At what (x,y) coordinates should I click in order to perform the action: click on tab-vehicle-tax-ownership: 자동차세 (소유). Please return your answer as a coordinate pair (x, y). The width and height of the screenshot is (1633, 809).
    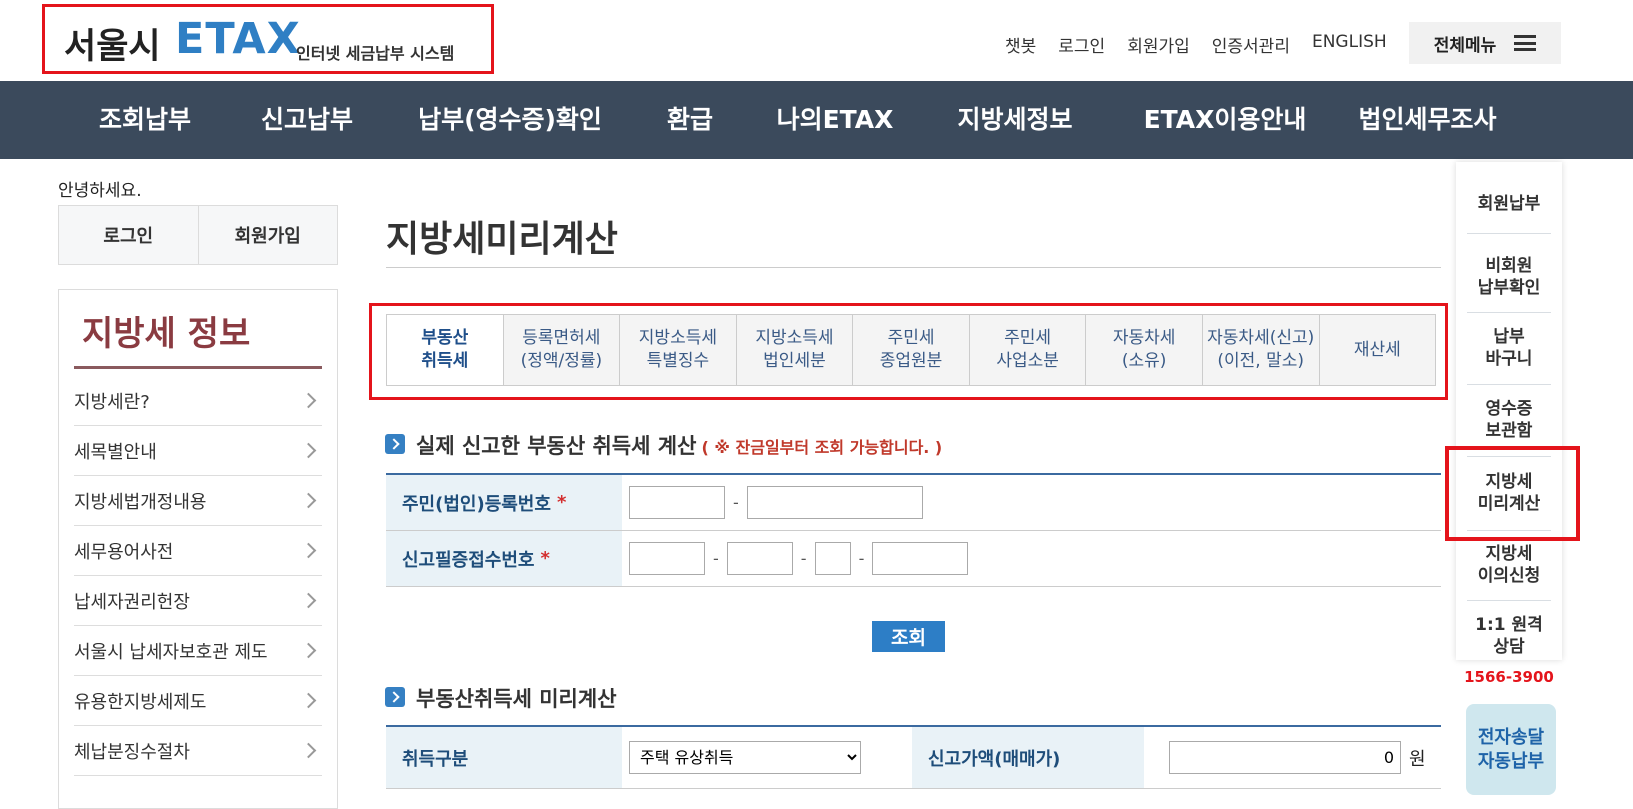
    Looking at the image, I should click on (1144, 350).